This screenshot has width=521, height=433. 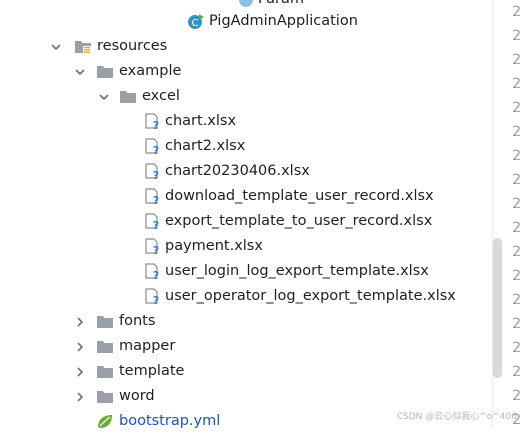 I want to click on tree-row-label: PigAdminApplication, so click(x=283, y=21).